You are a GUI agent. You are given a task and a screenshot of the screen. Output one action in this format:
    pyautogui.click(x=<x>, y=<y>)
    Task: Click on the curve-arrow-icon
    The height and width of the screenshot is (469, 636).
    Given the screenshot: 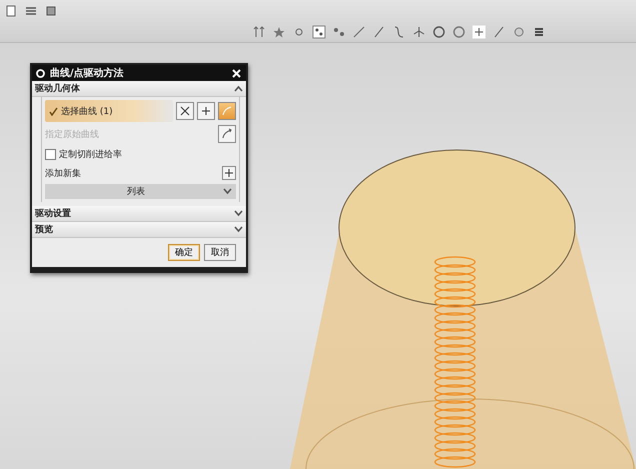 What is the action you would take?
    pyautogui.click(x=227, y=134)
    